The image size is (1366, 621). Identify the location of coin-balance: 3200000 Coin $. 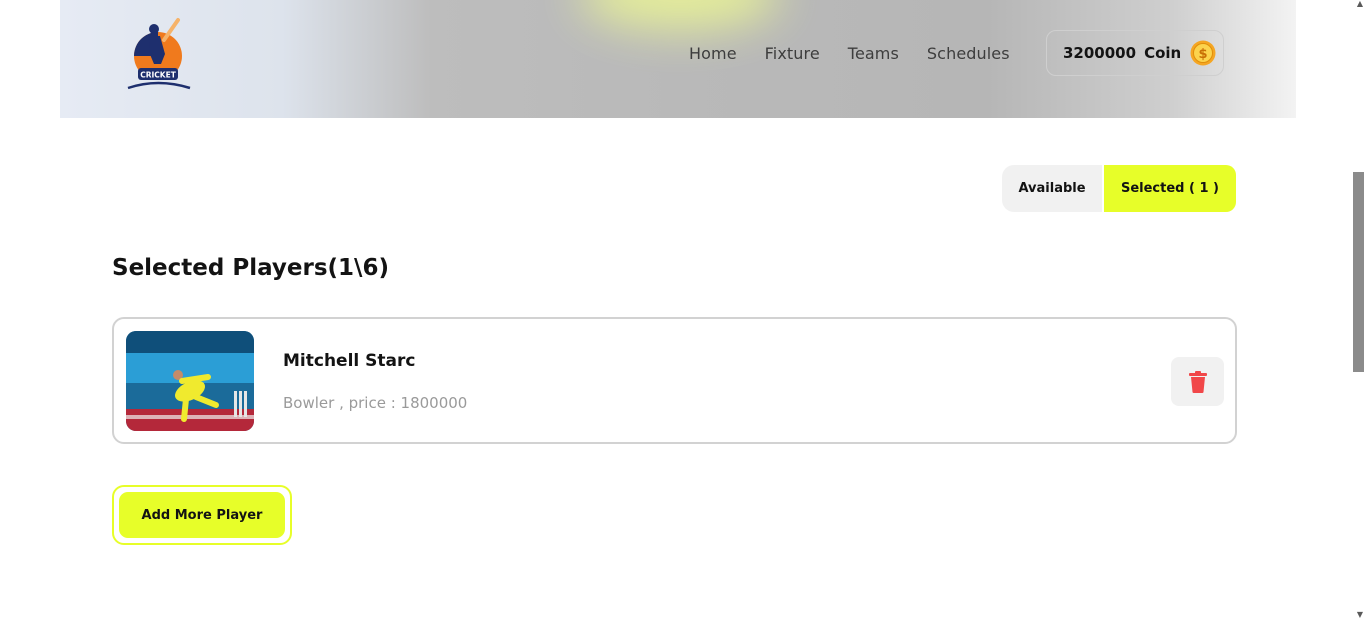
(1135, 53).